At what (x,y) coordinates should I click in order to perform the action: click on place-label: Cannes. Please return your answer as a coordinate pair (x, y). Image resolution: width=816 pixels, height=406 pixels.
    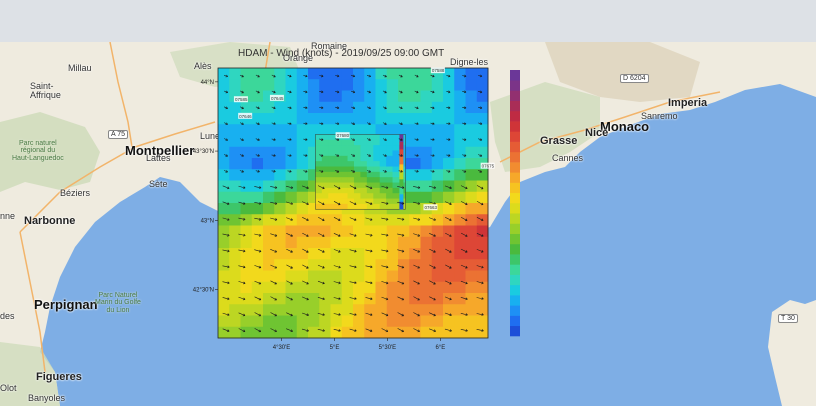
    Looking at the image, I should click on (568, 158).